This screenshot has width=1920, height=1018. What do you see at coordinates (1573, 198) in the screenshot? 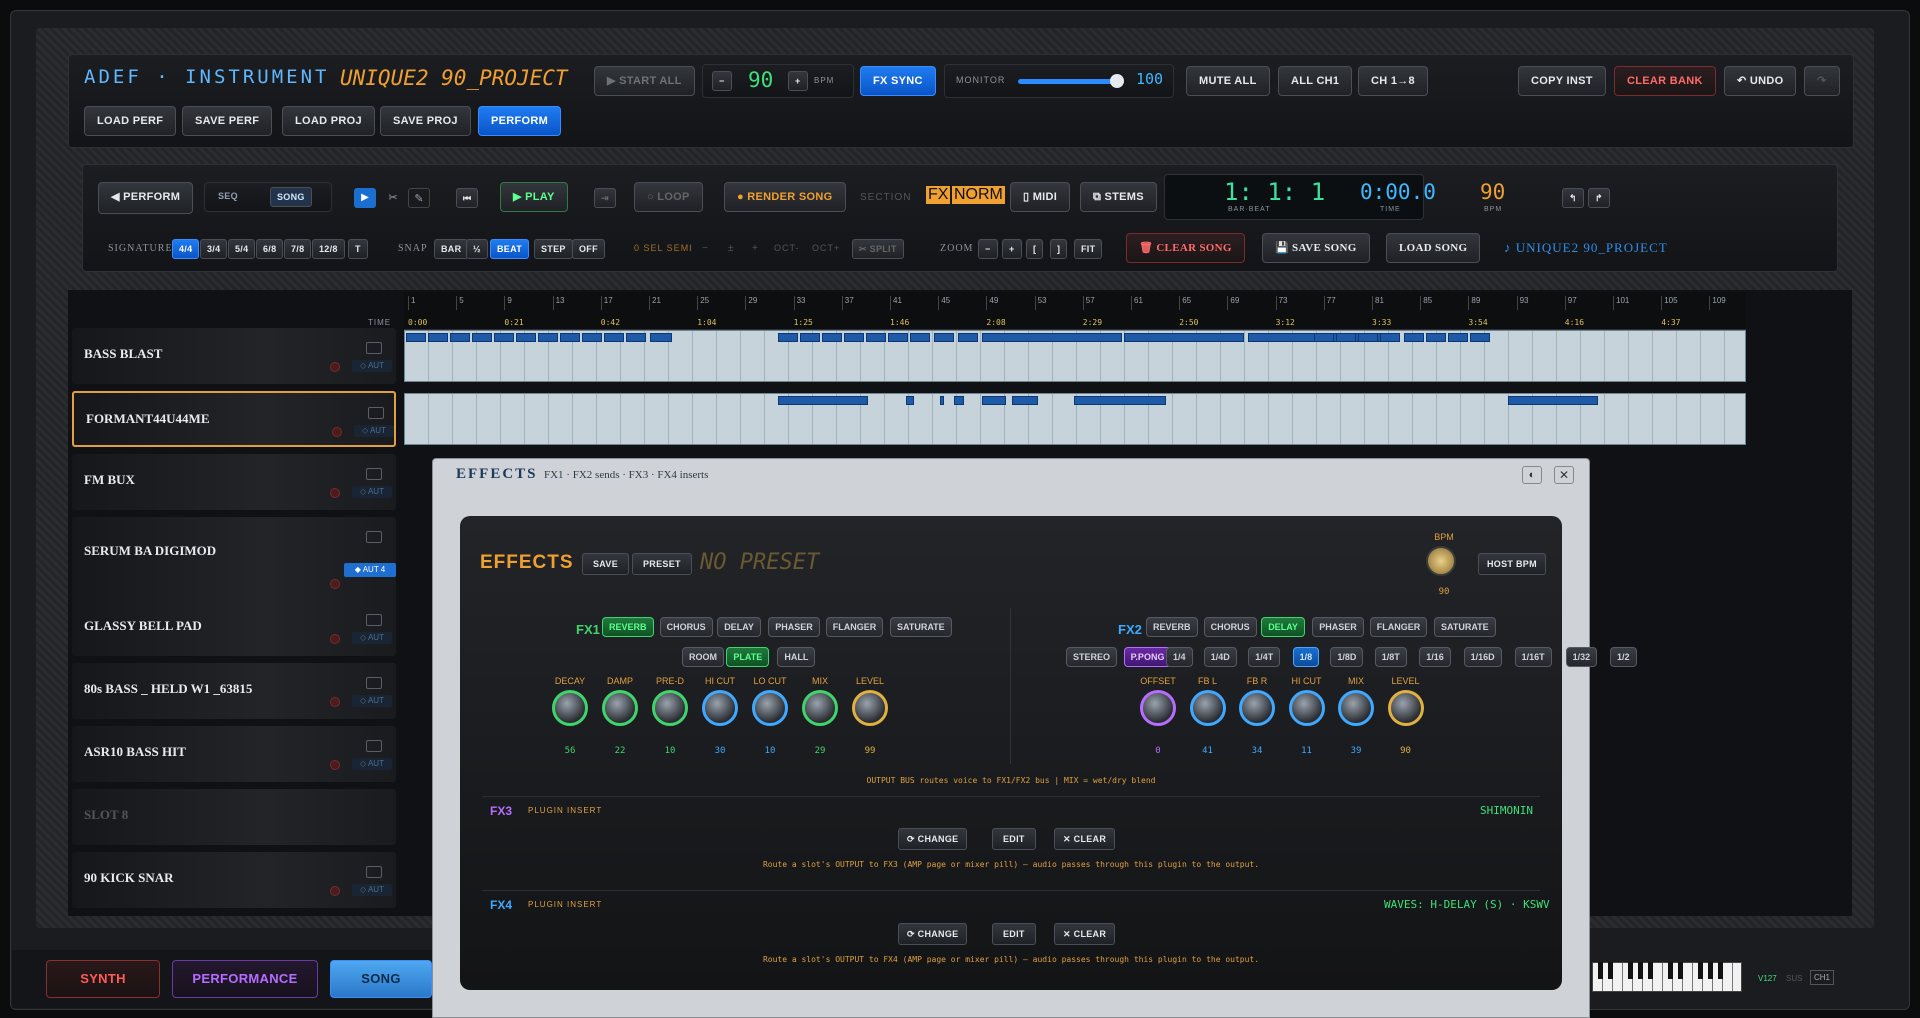
I see `mark-left-button: ↰` at bounding box center [1573, 198].